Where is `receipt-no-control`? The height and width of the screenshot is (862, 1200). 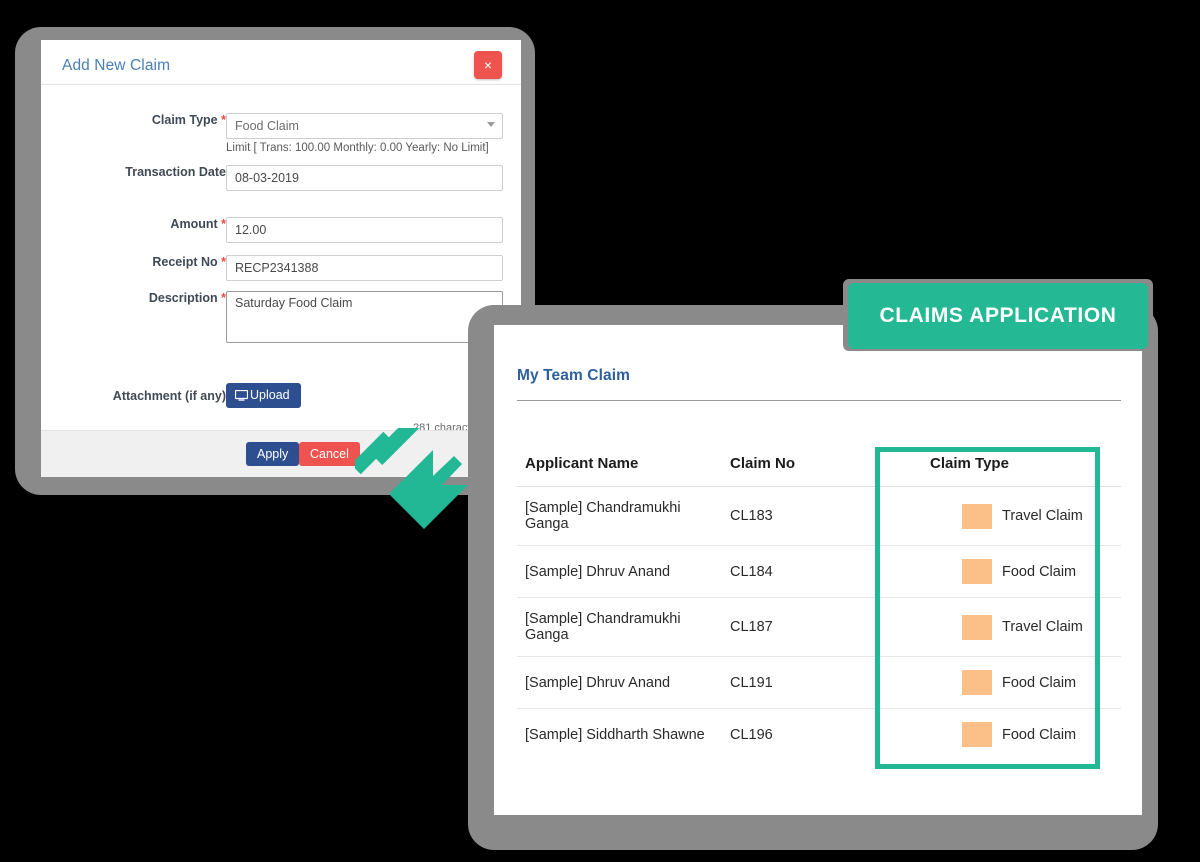
receipt-no-control is located at coordinates (364, 268).